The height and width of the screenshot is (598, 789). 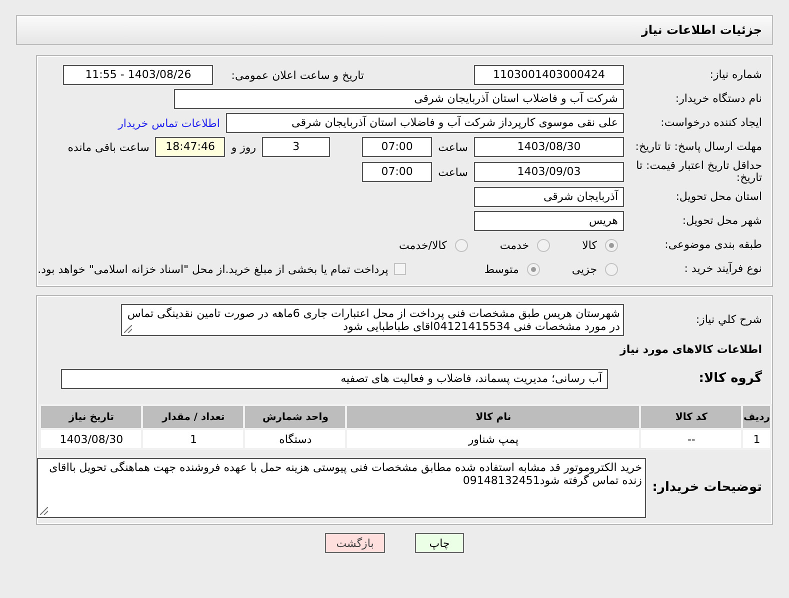 What do you see at coordinates (549, 197) in the screenshot?
I see `value-field: آذربایجان شرقی` at bounding box center [549, 197].